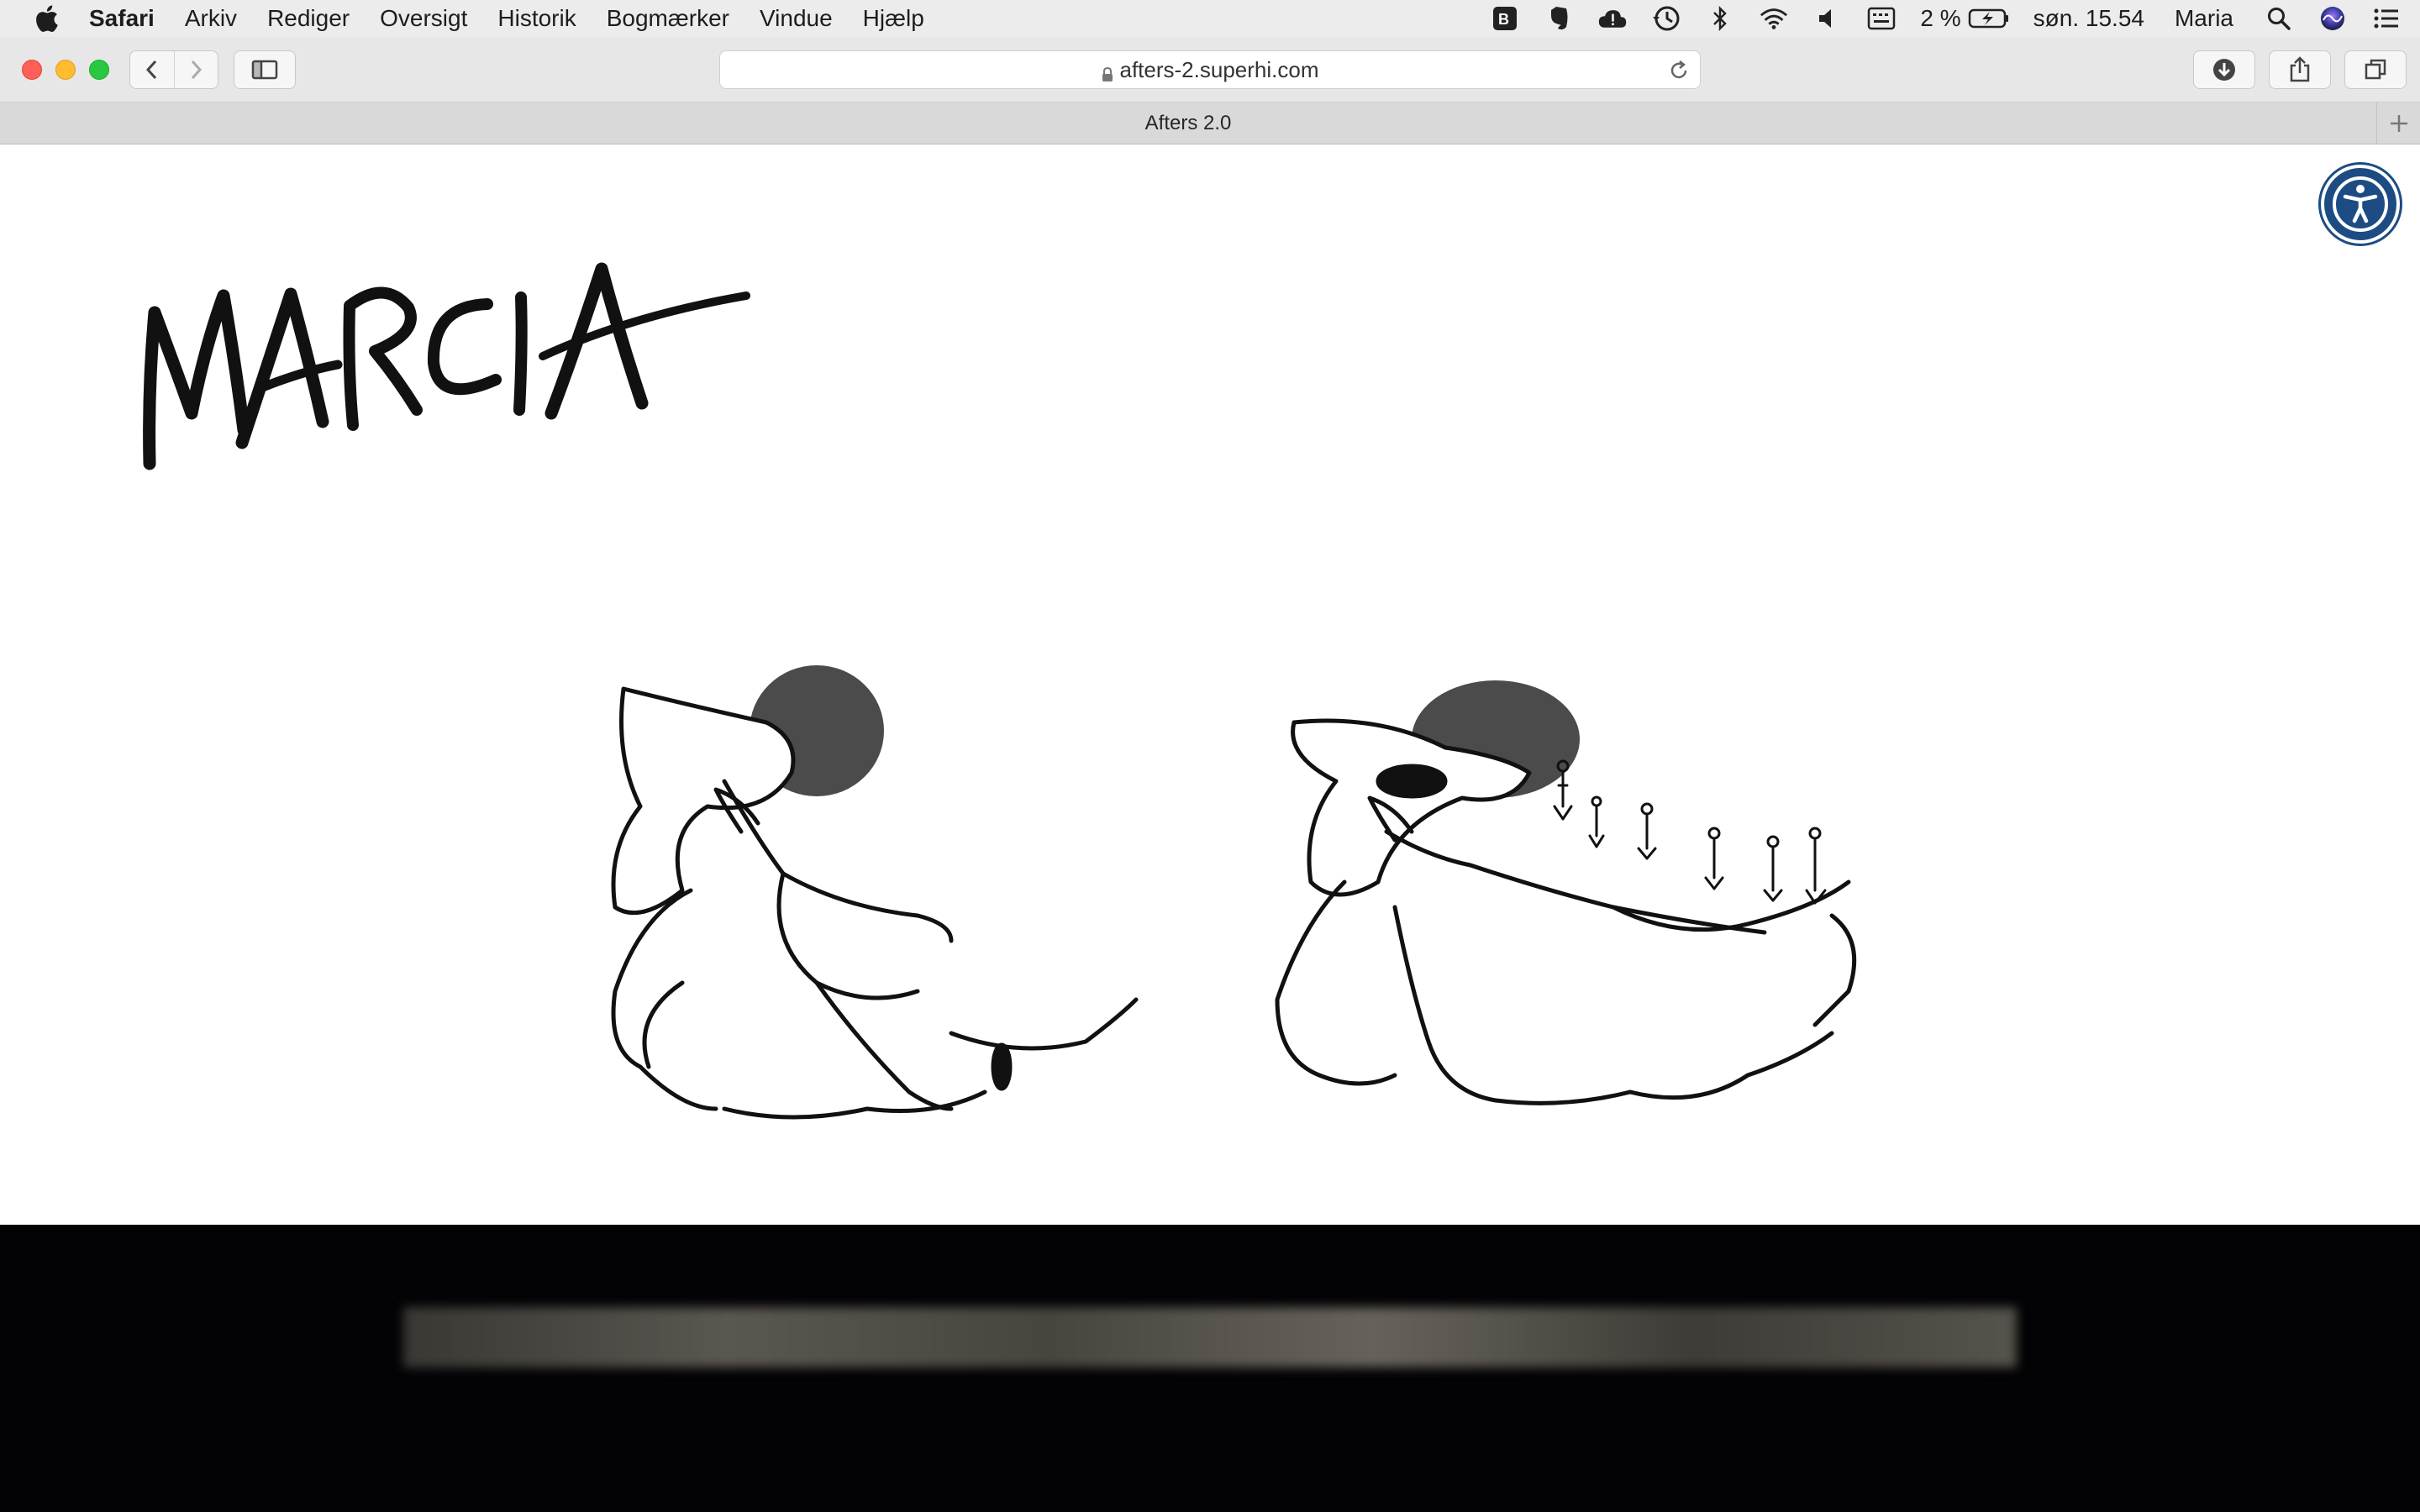 This screenshot has height=1512, width=2420. Describe the element at coordinates (1881, 18) in the screenshot. I see `keyboard-viewer-icon` at that location.